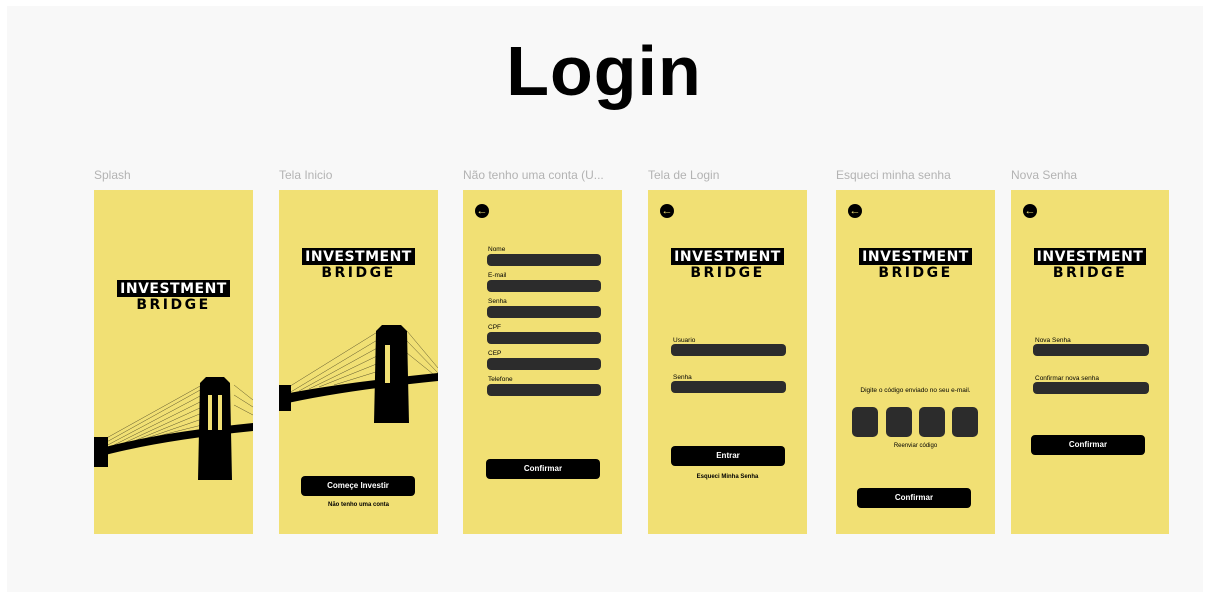 This screenshot has width=1208, height=593. What do you see at coordinates (728, 387) in the screenshot?
I see `password-field` at bounding box center [728, 387].